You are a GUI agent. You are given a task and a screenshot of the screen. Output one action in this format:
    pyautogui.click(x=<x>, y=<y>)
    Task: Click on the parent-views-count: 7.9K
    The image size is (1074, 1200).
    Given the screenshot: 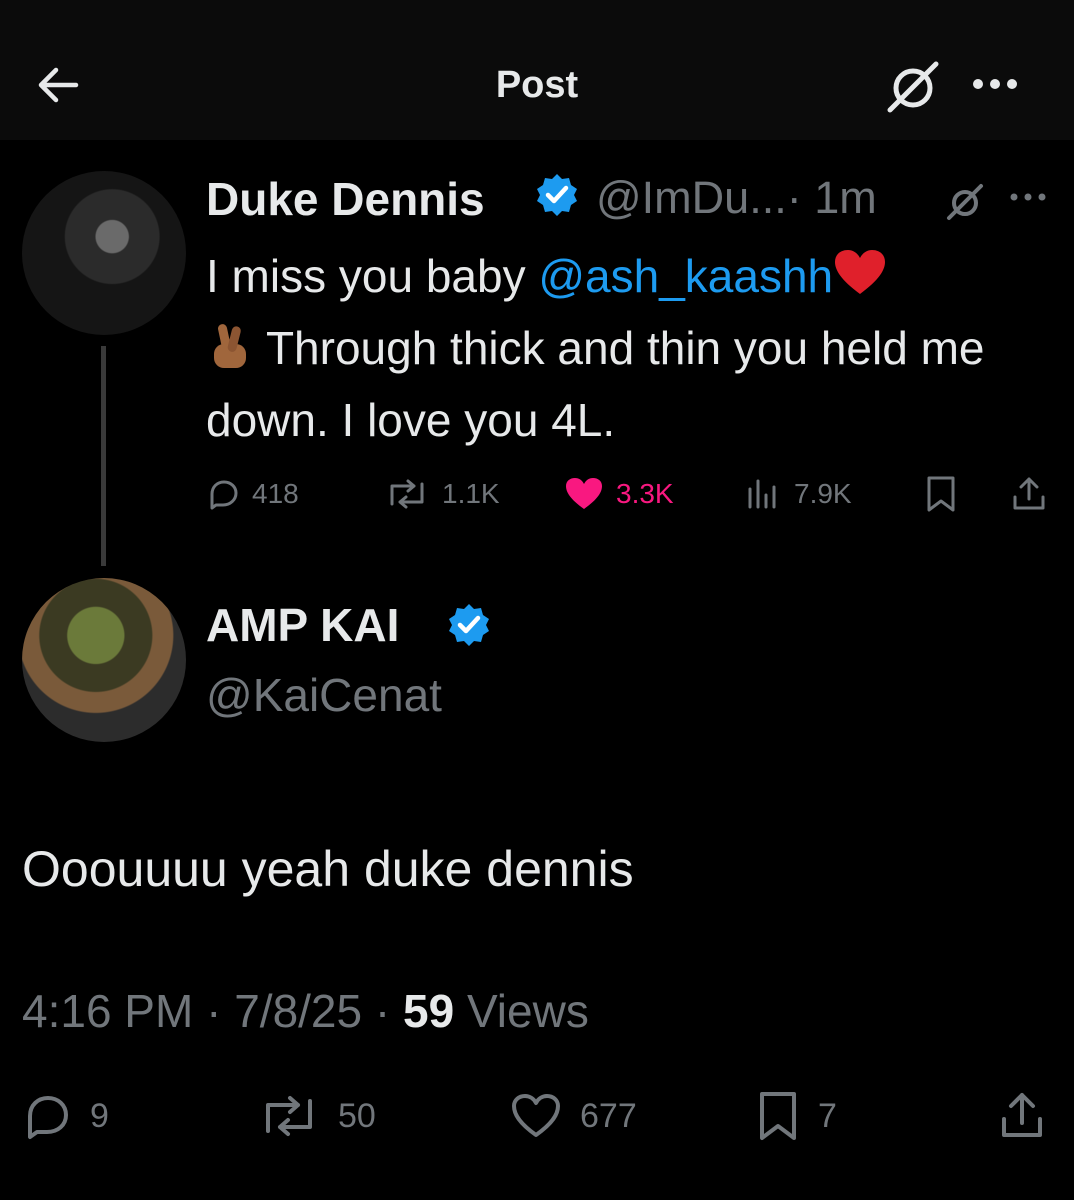 What is the action you would take?
    pyautogui.click(x=823, y=493)
    